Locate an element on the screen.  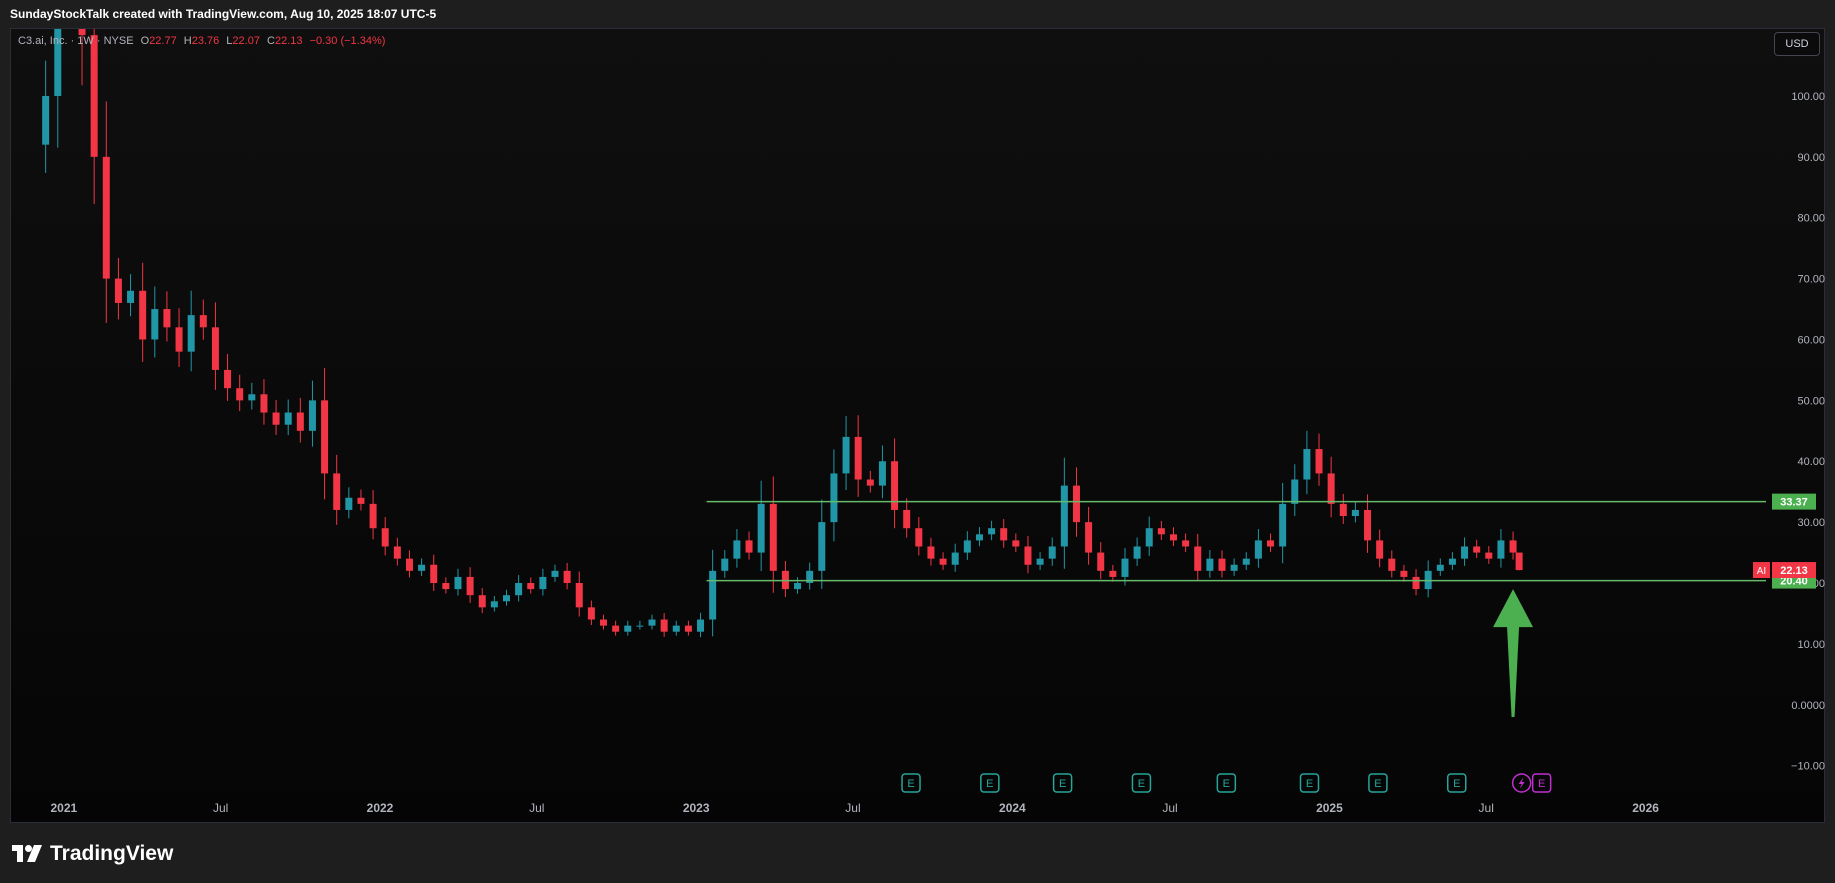
tradingview-logo-icon is located at coordinates (27, 853).